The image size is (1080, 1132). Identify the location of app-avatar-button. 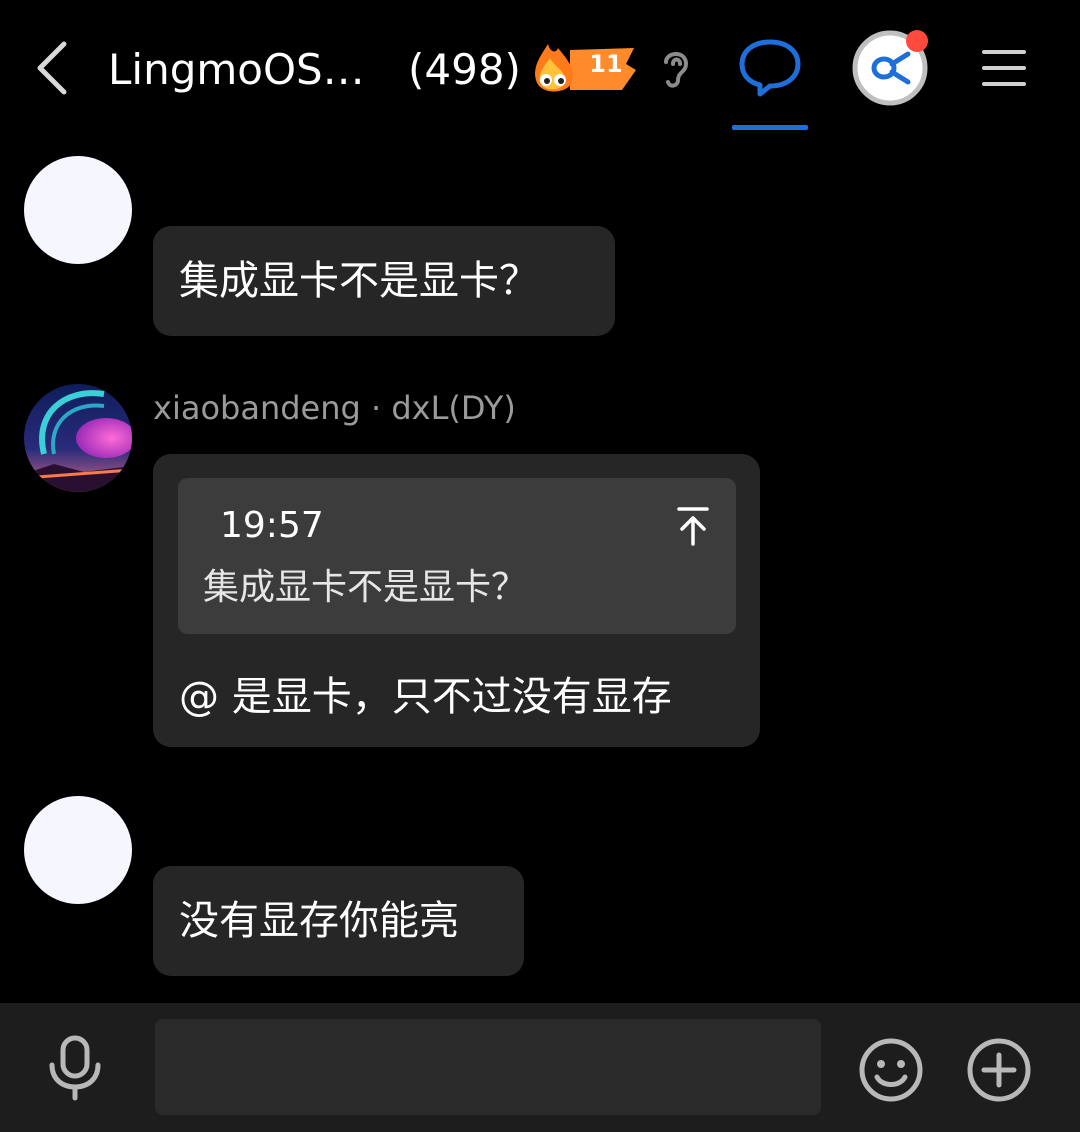
(890, 68).